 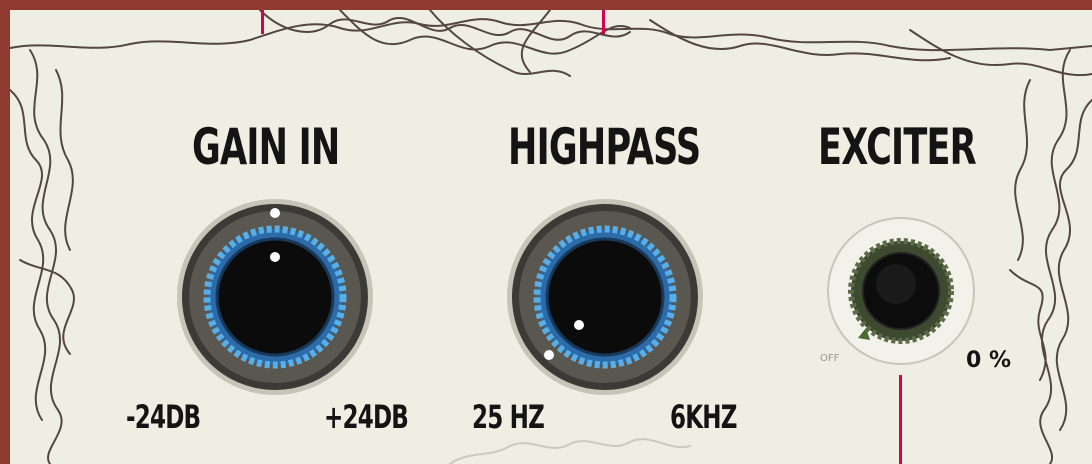 I want to click on gain-in-knob, so click(x=275, y=297).